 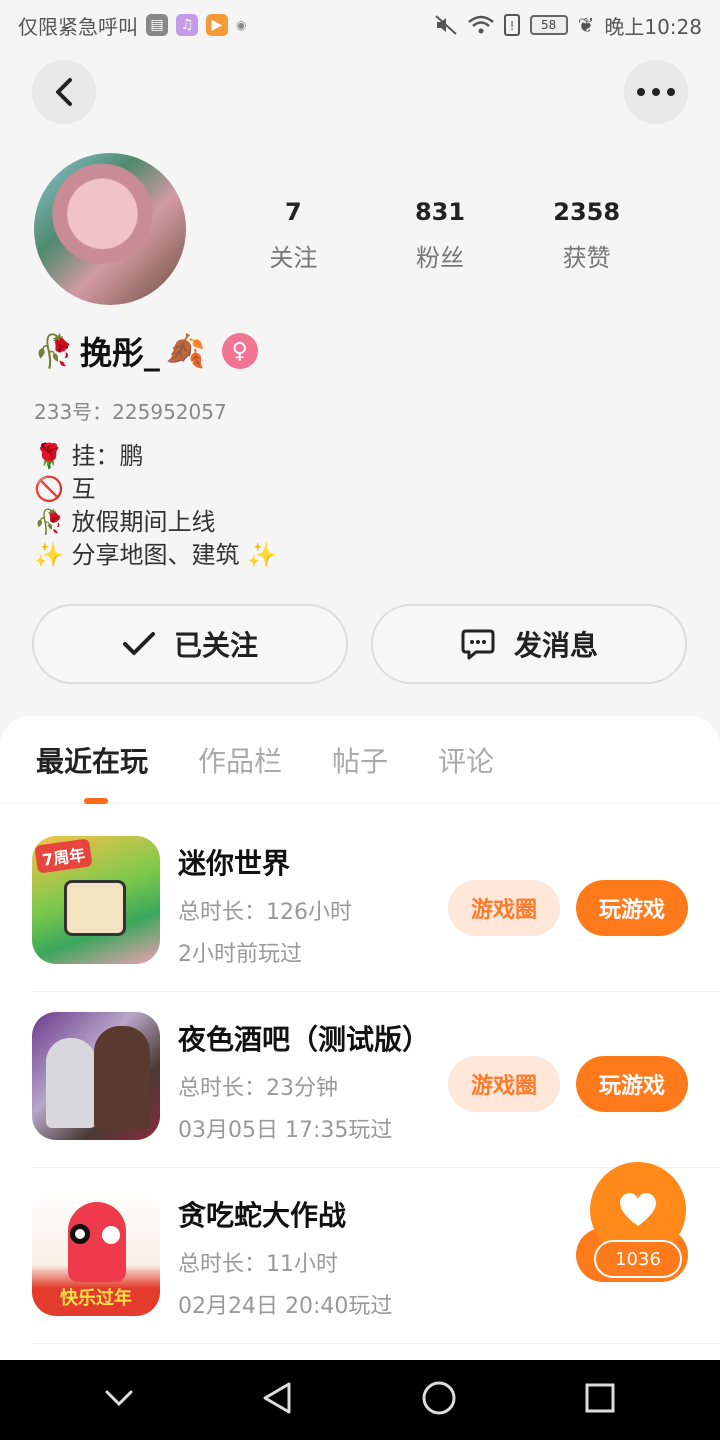 I want to click on username-row: 🥀 挽彤_ 🍂 ♀, so click(x=146, y=351).